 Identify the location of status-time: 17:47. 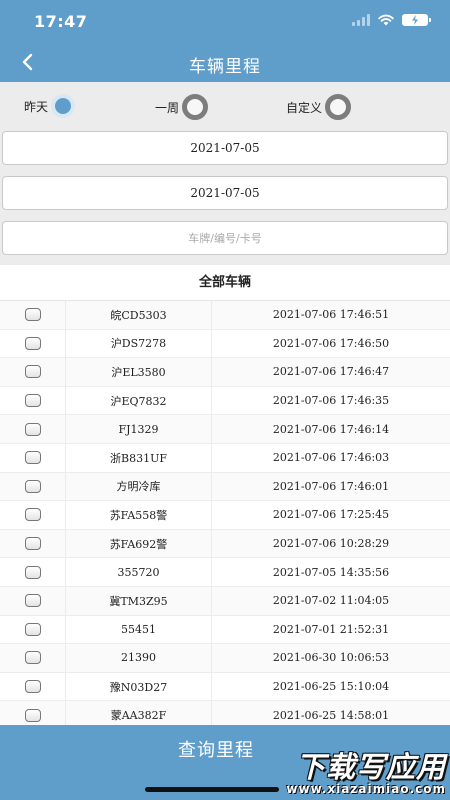
(61, 21).